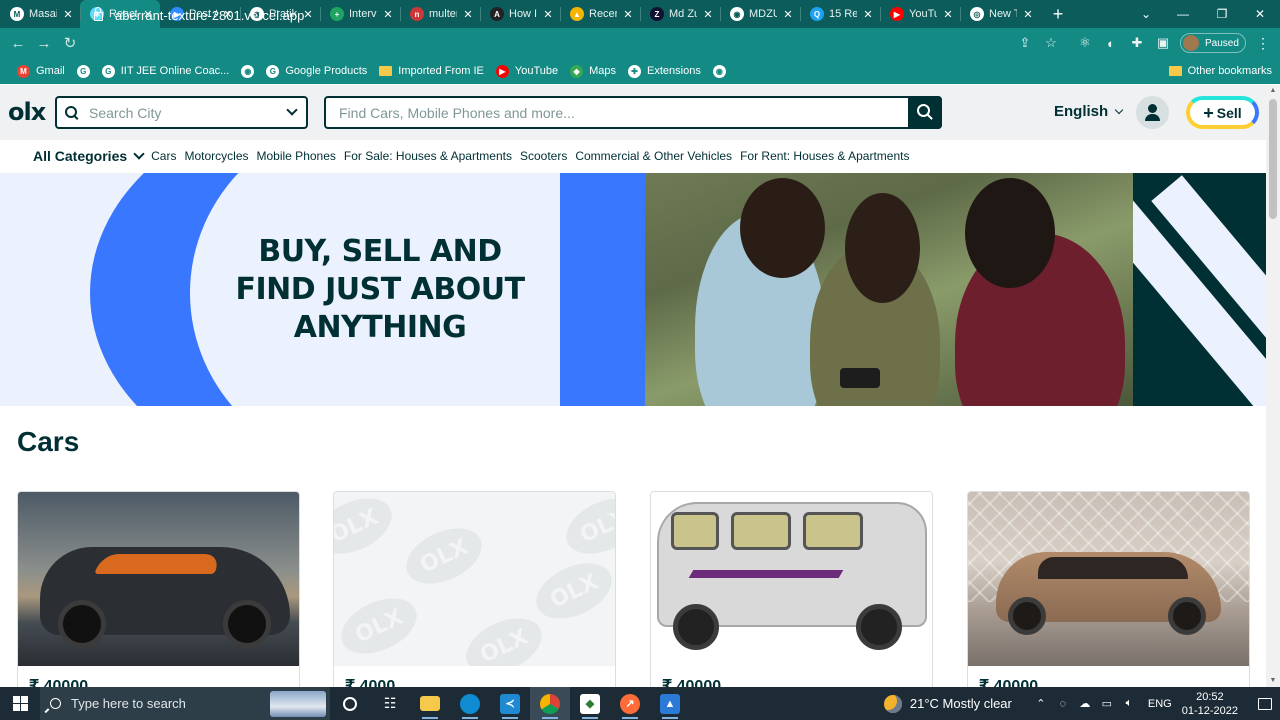 This screenshot has width=1280, height=720. Describe the element at coordinates (48, 441) in the screenshot. I see `section-title: Cars` at that location.